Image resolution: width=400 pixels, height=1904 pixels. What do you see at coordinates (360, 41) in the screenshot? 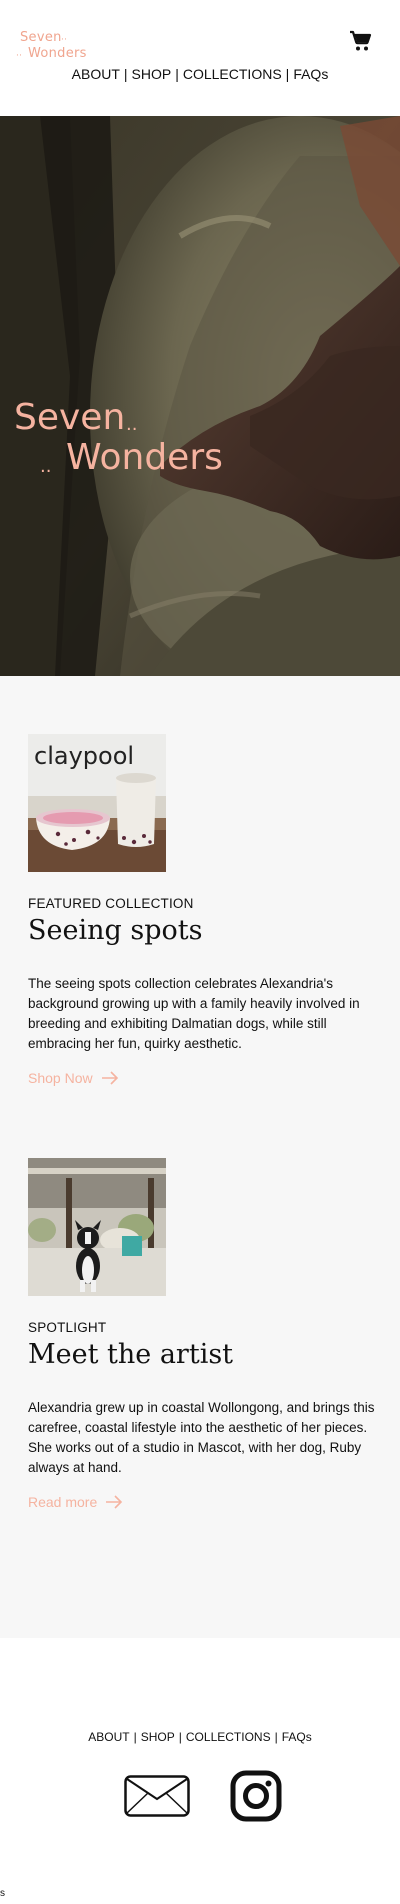
I see `shopping-cart-icon` at bounding box center [360, 41].